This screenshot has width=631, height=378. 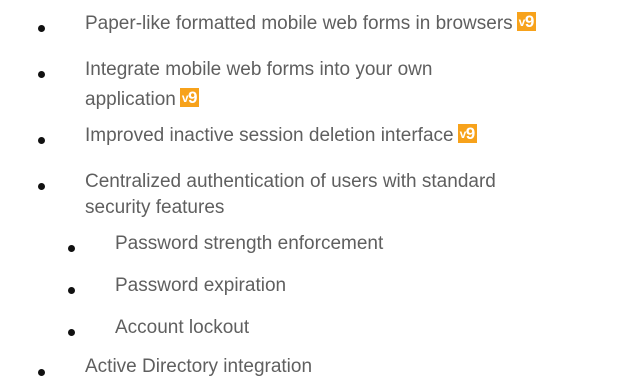 I want to click on sub-list-item-line: Password strength enforcement, so click(x=249, y=243).